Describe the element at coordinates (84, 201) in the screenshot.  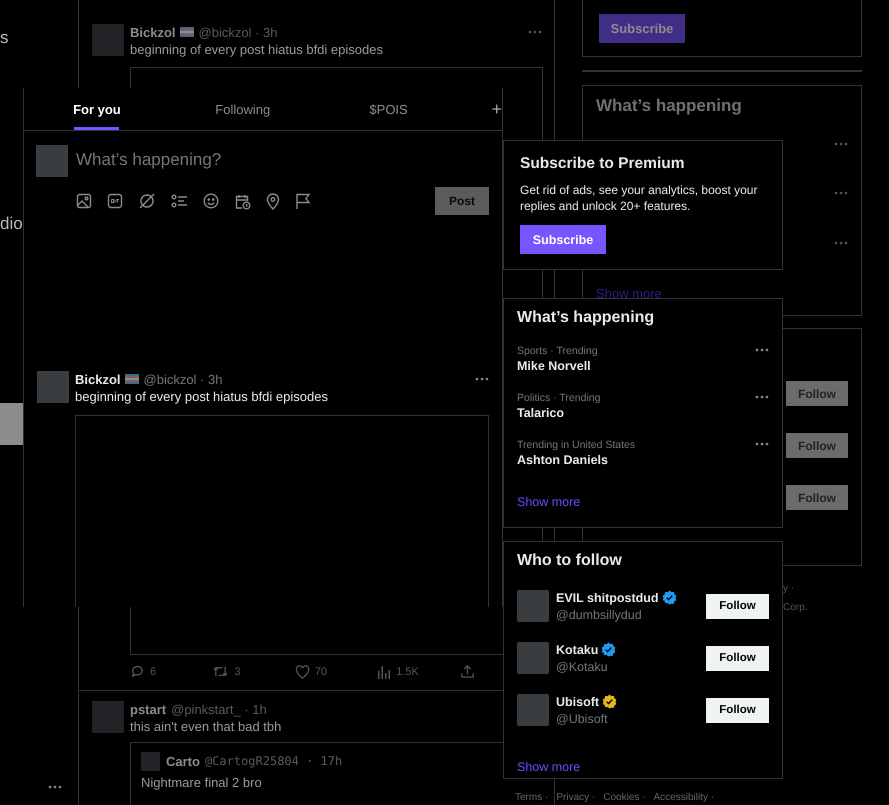
I see `image-icon` at that location.